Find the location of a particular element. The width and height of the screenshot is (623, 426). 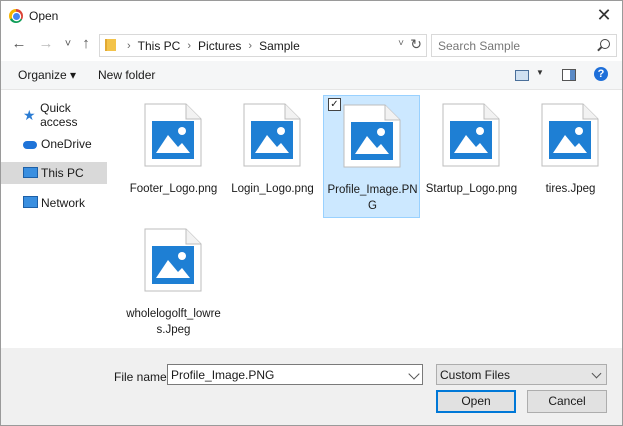

search-icon is located at coordinates (605, 44).